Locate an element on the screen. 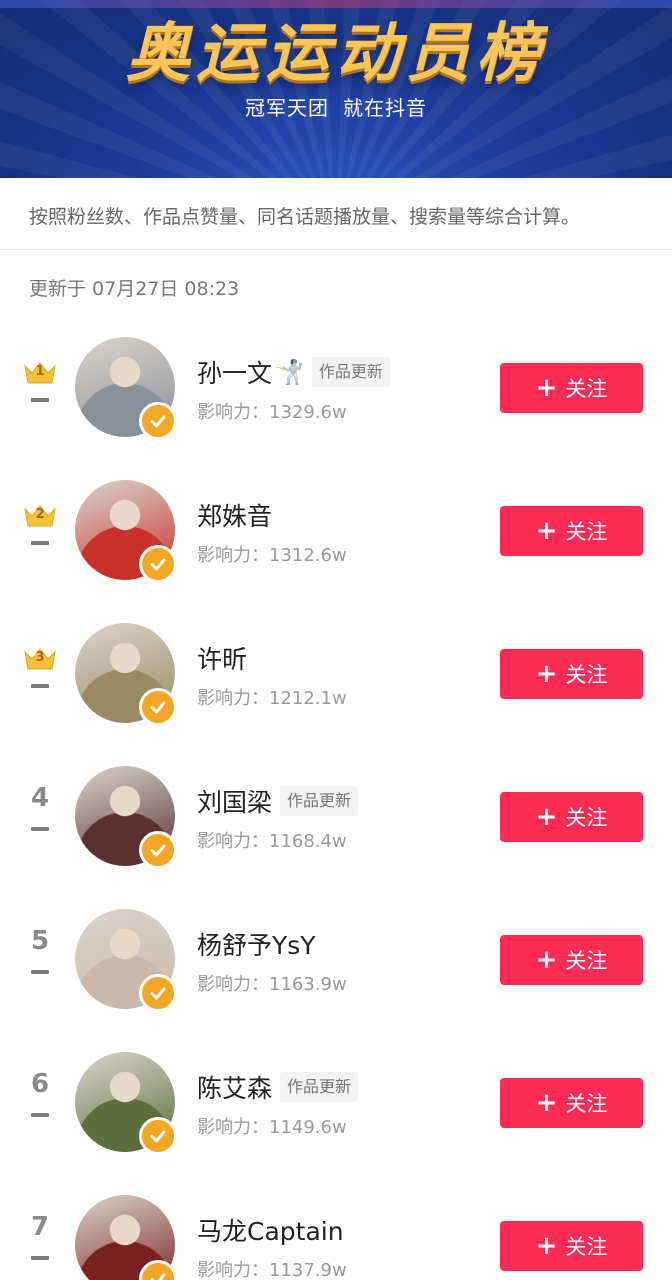 The height and width of the screenshot is (1280, 672). influence-score: 影响力：1149.6w is located at coordinates (272, 1126).